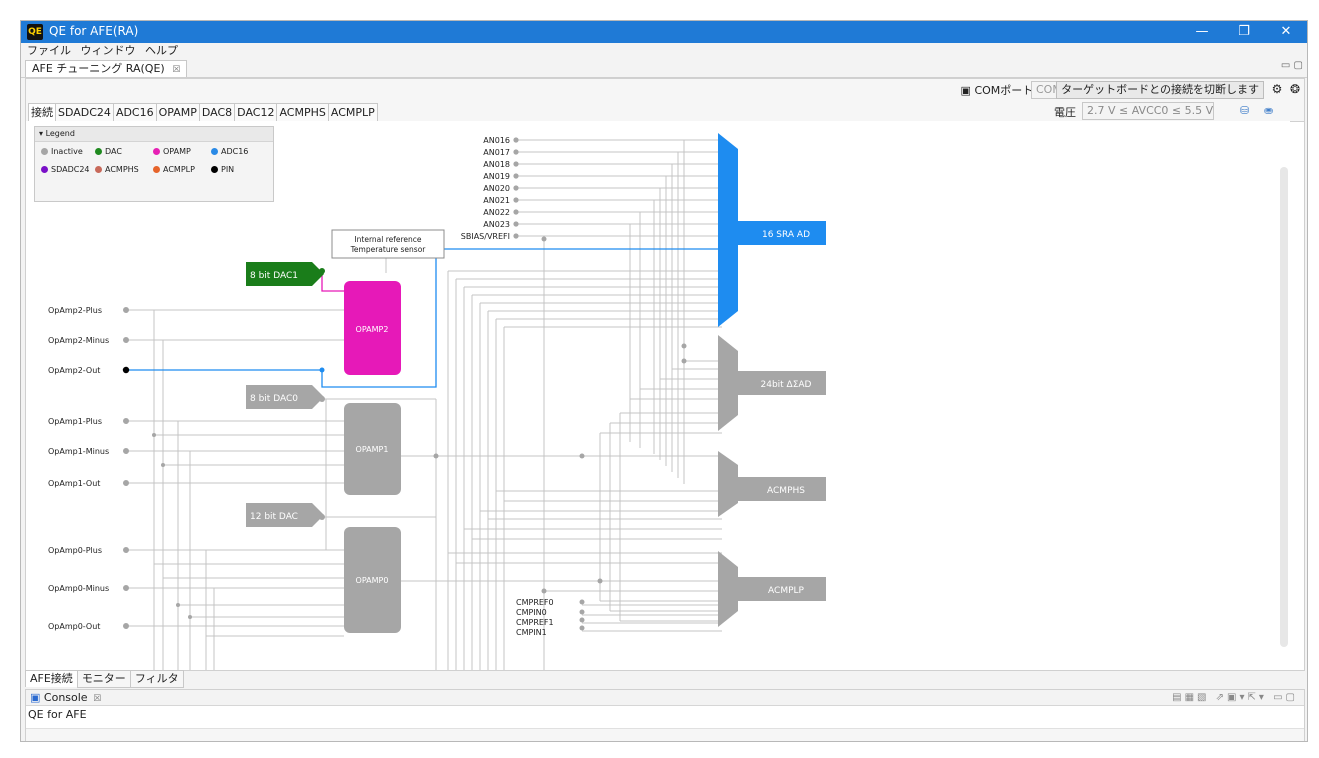 Image resolution: width=1319 pixels, height=758 pixels. Describe the element at coordinates (97, 699) in the screenshot. I see `close-console-icon: ☒` at that location.